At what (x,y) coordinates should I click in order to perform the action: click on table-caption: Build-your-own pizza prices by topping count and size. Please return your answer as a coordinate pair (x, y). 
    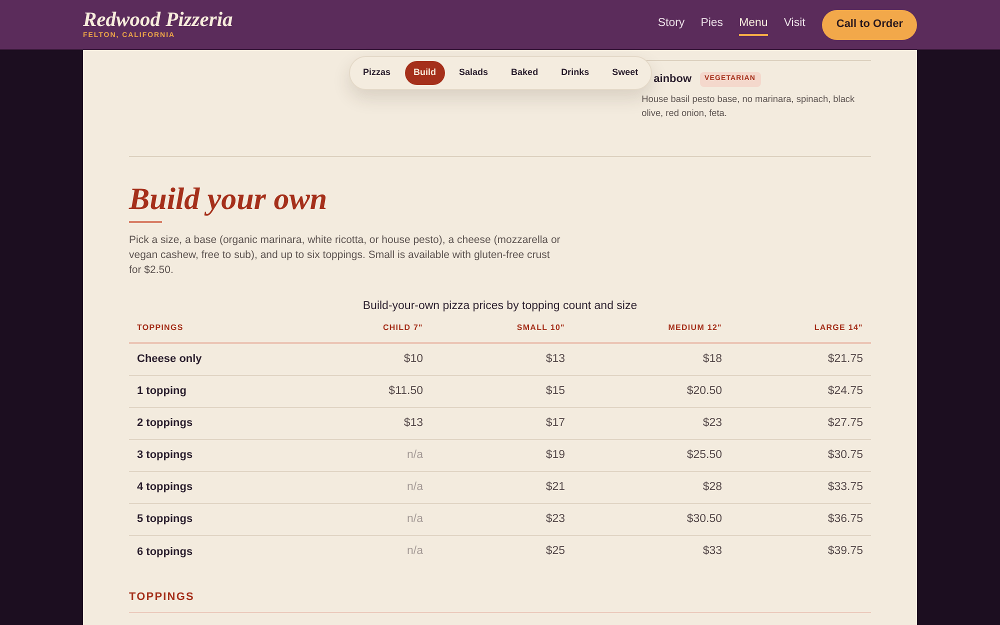
    Looking at the image, I should click on (500, 306).